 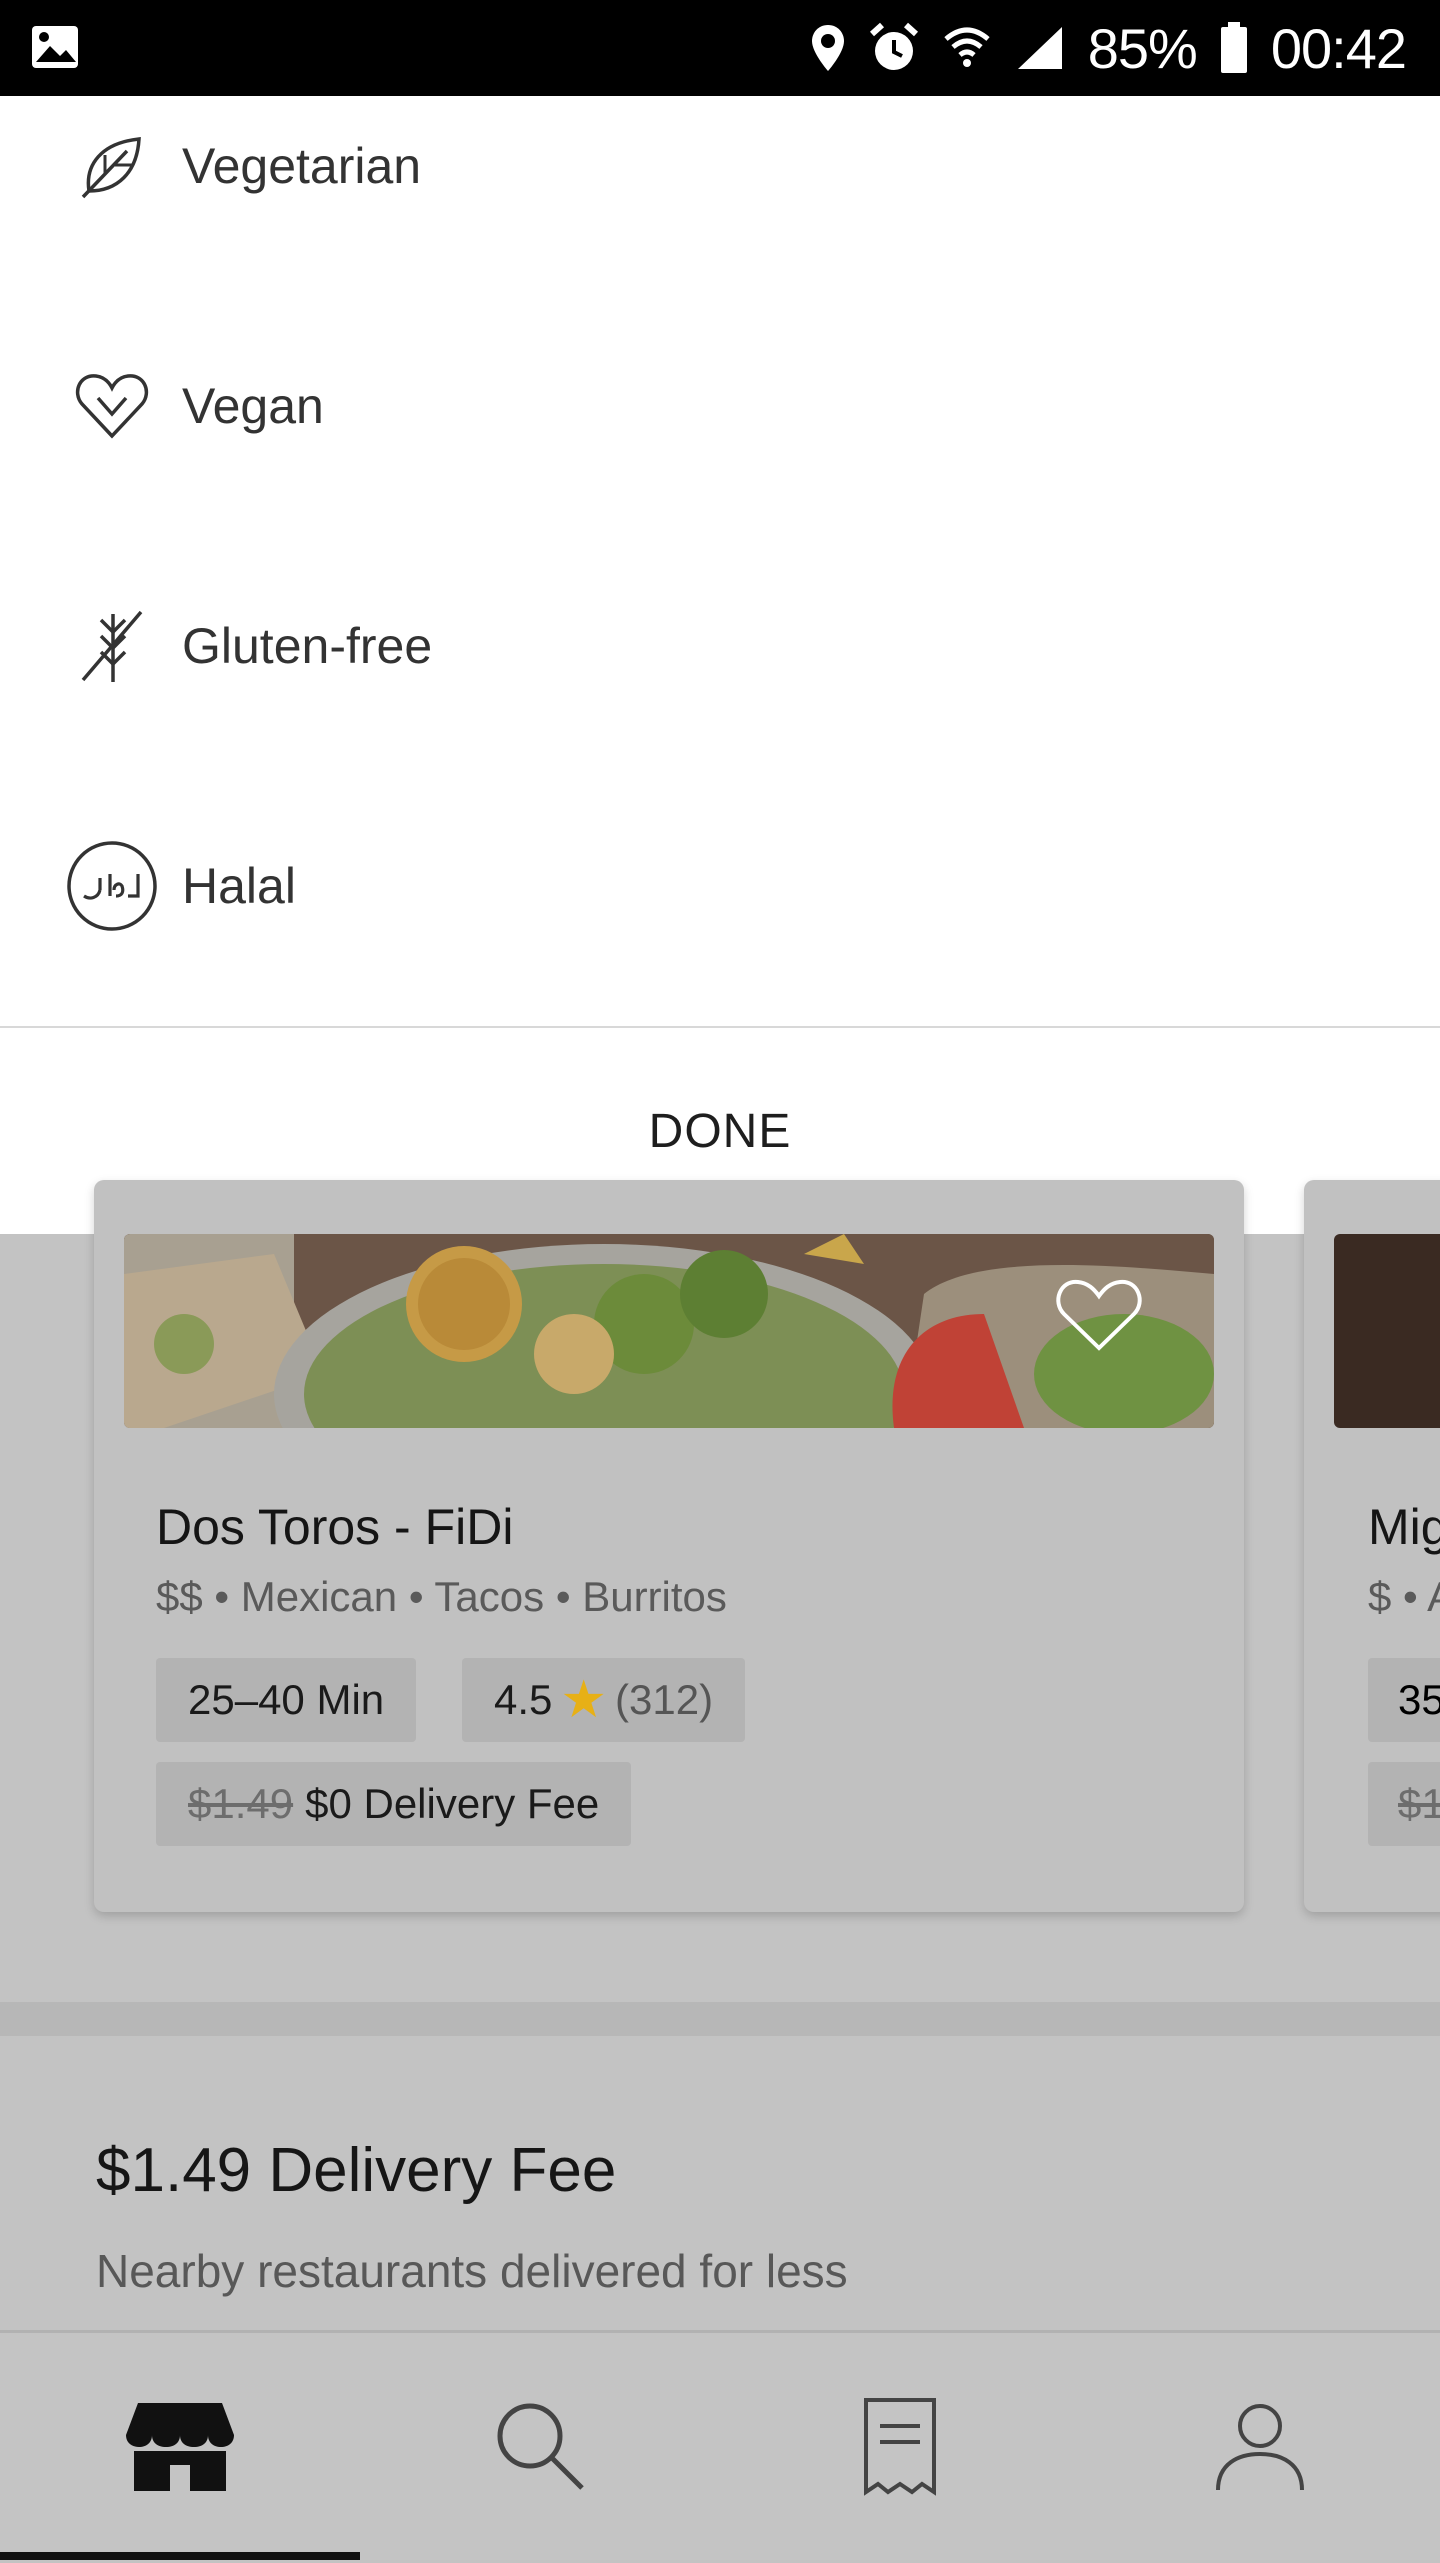 I want to click on nav-search, so click(x=540, y=2448).